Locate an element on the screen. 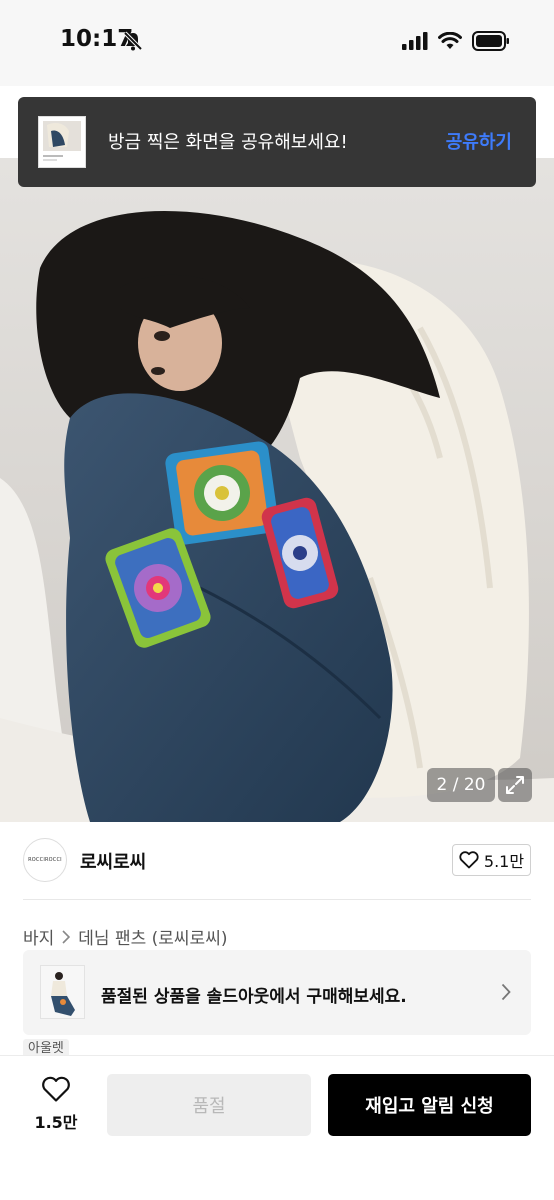  expand-icon is located at coordinates (515, 785).